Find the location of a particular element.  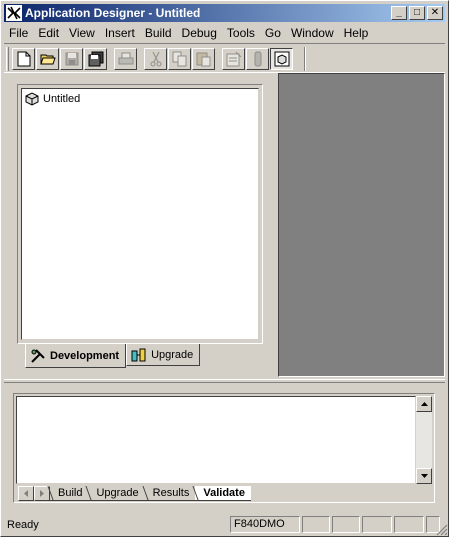

build-icon is located at coordinates (257, 59).